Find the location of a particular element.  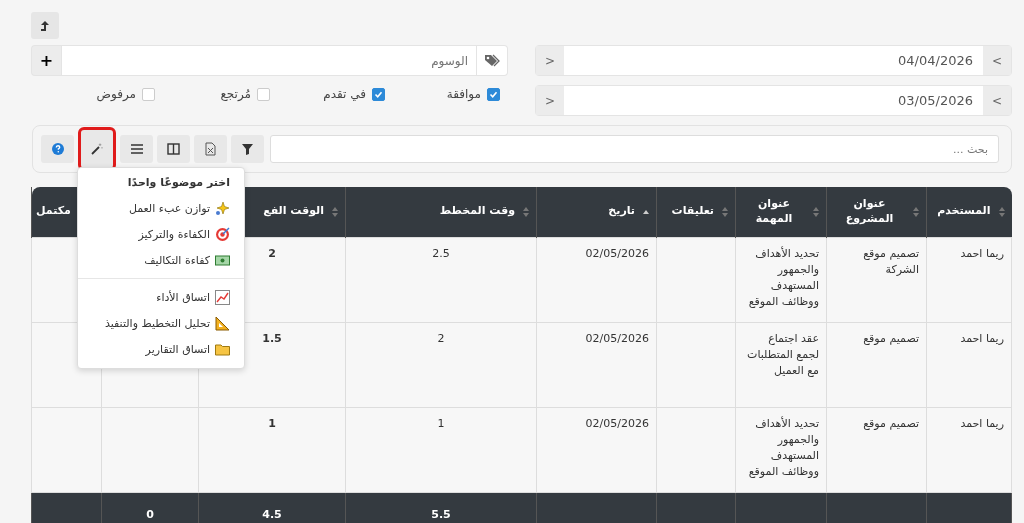

columns-button is located at coordinates (173, 149).